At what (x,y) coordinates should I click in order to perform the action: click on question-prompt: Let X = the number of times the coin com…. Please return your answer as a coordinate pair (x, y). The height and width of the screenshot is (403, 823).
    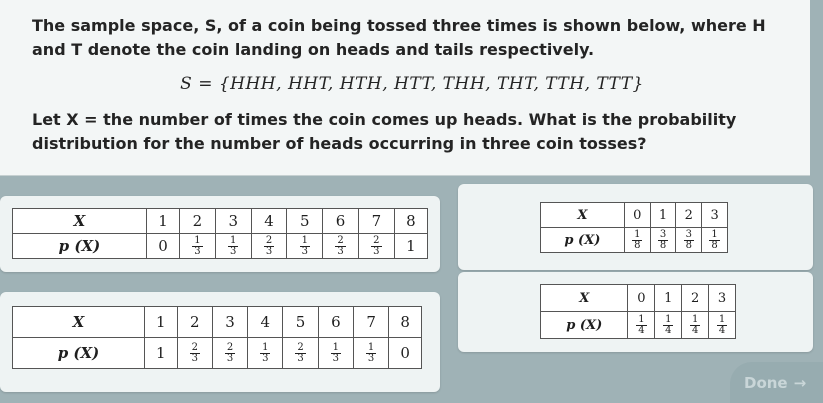
    Looking at the image, I should click on (384, 131).